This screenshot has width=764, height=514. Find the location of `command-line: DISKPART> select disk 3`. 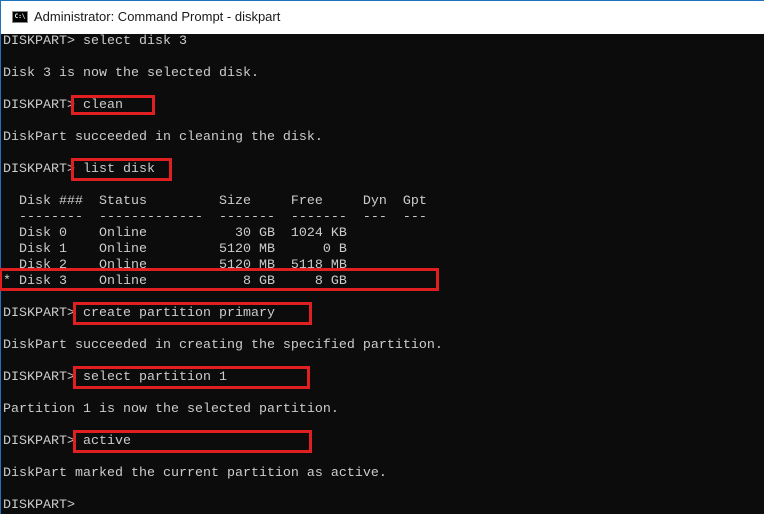

command-line: DISKPART> select disk 3 is located at coordinates (95, 41).